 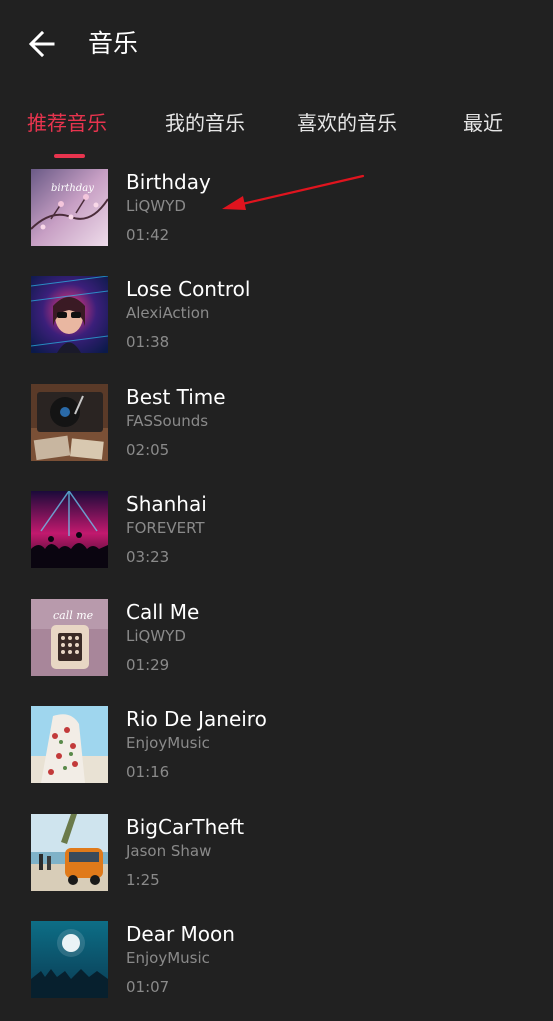 What do you see at coordinates (148, 665) in the screenshot?
I see `song-duration: 01:29` at bounding box center [148, 665].